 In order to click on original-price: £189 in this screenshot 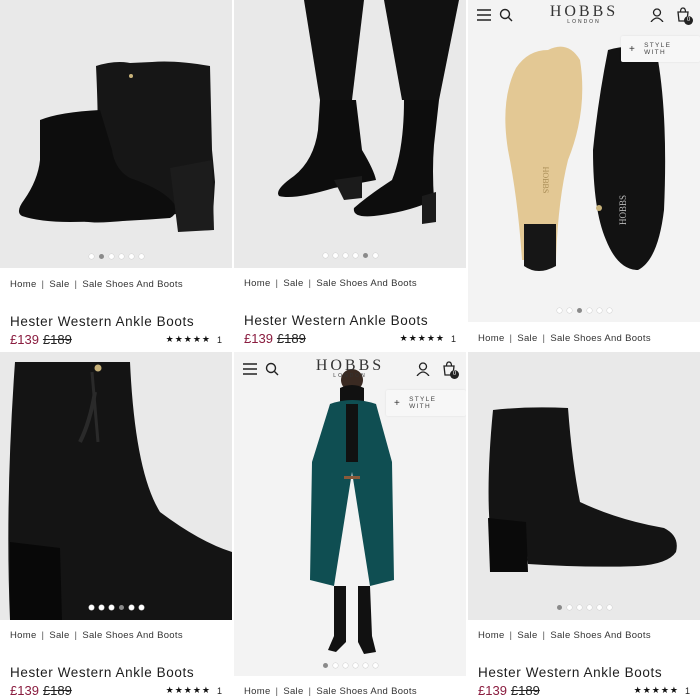, I will do `click(525, 690)`.